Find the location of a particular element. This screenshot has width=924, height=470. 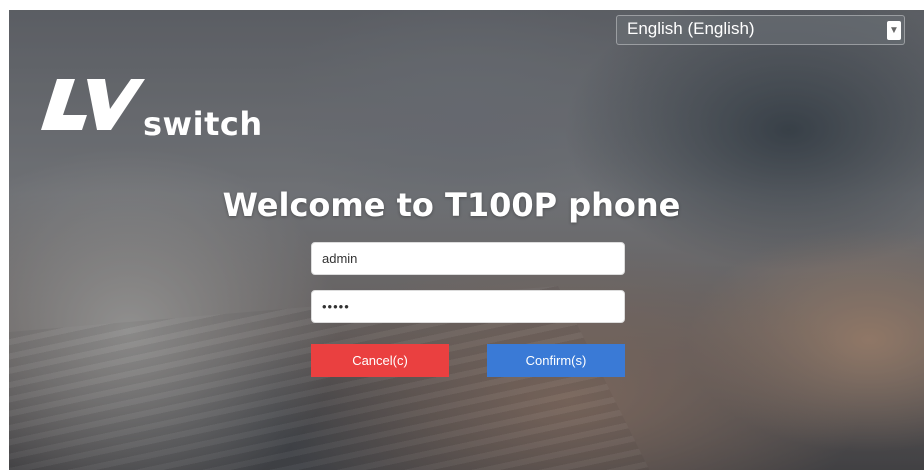

username-field is located at coordinates (468, 258).